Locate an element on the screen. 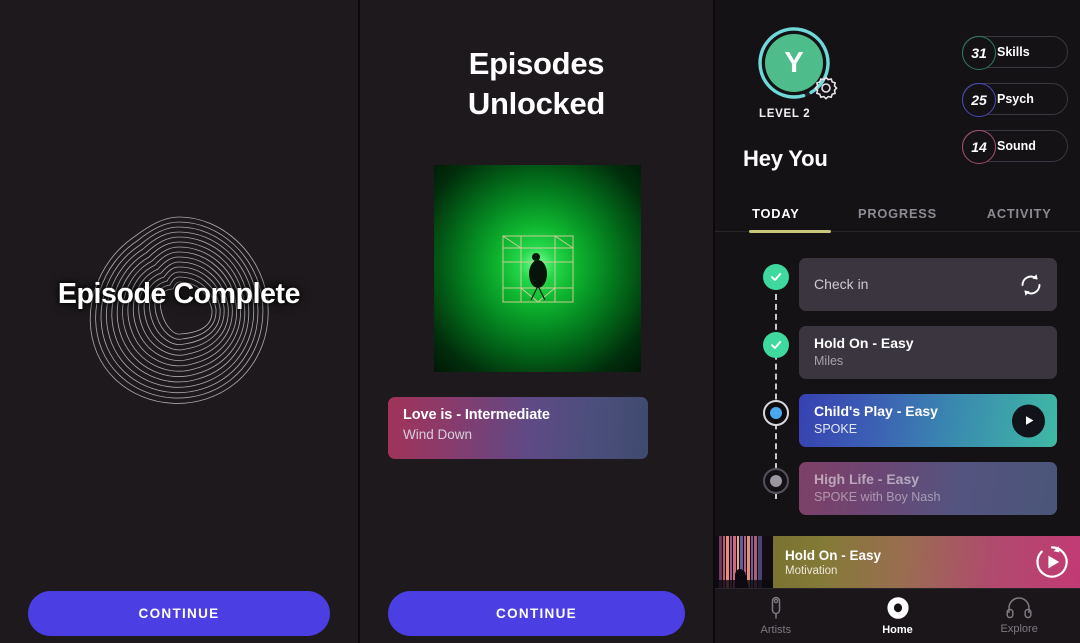  nav-label-artists: Artists is located at coordinates (776, 630).